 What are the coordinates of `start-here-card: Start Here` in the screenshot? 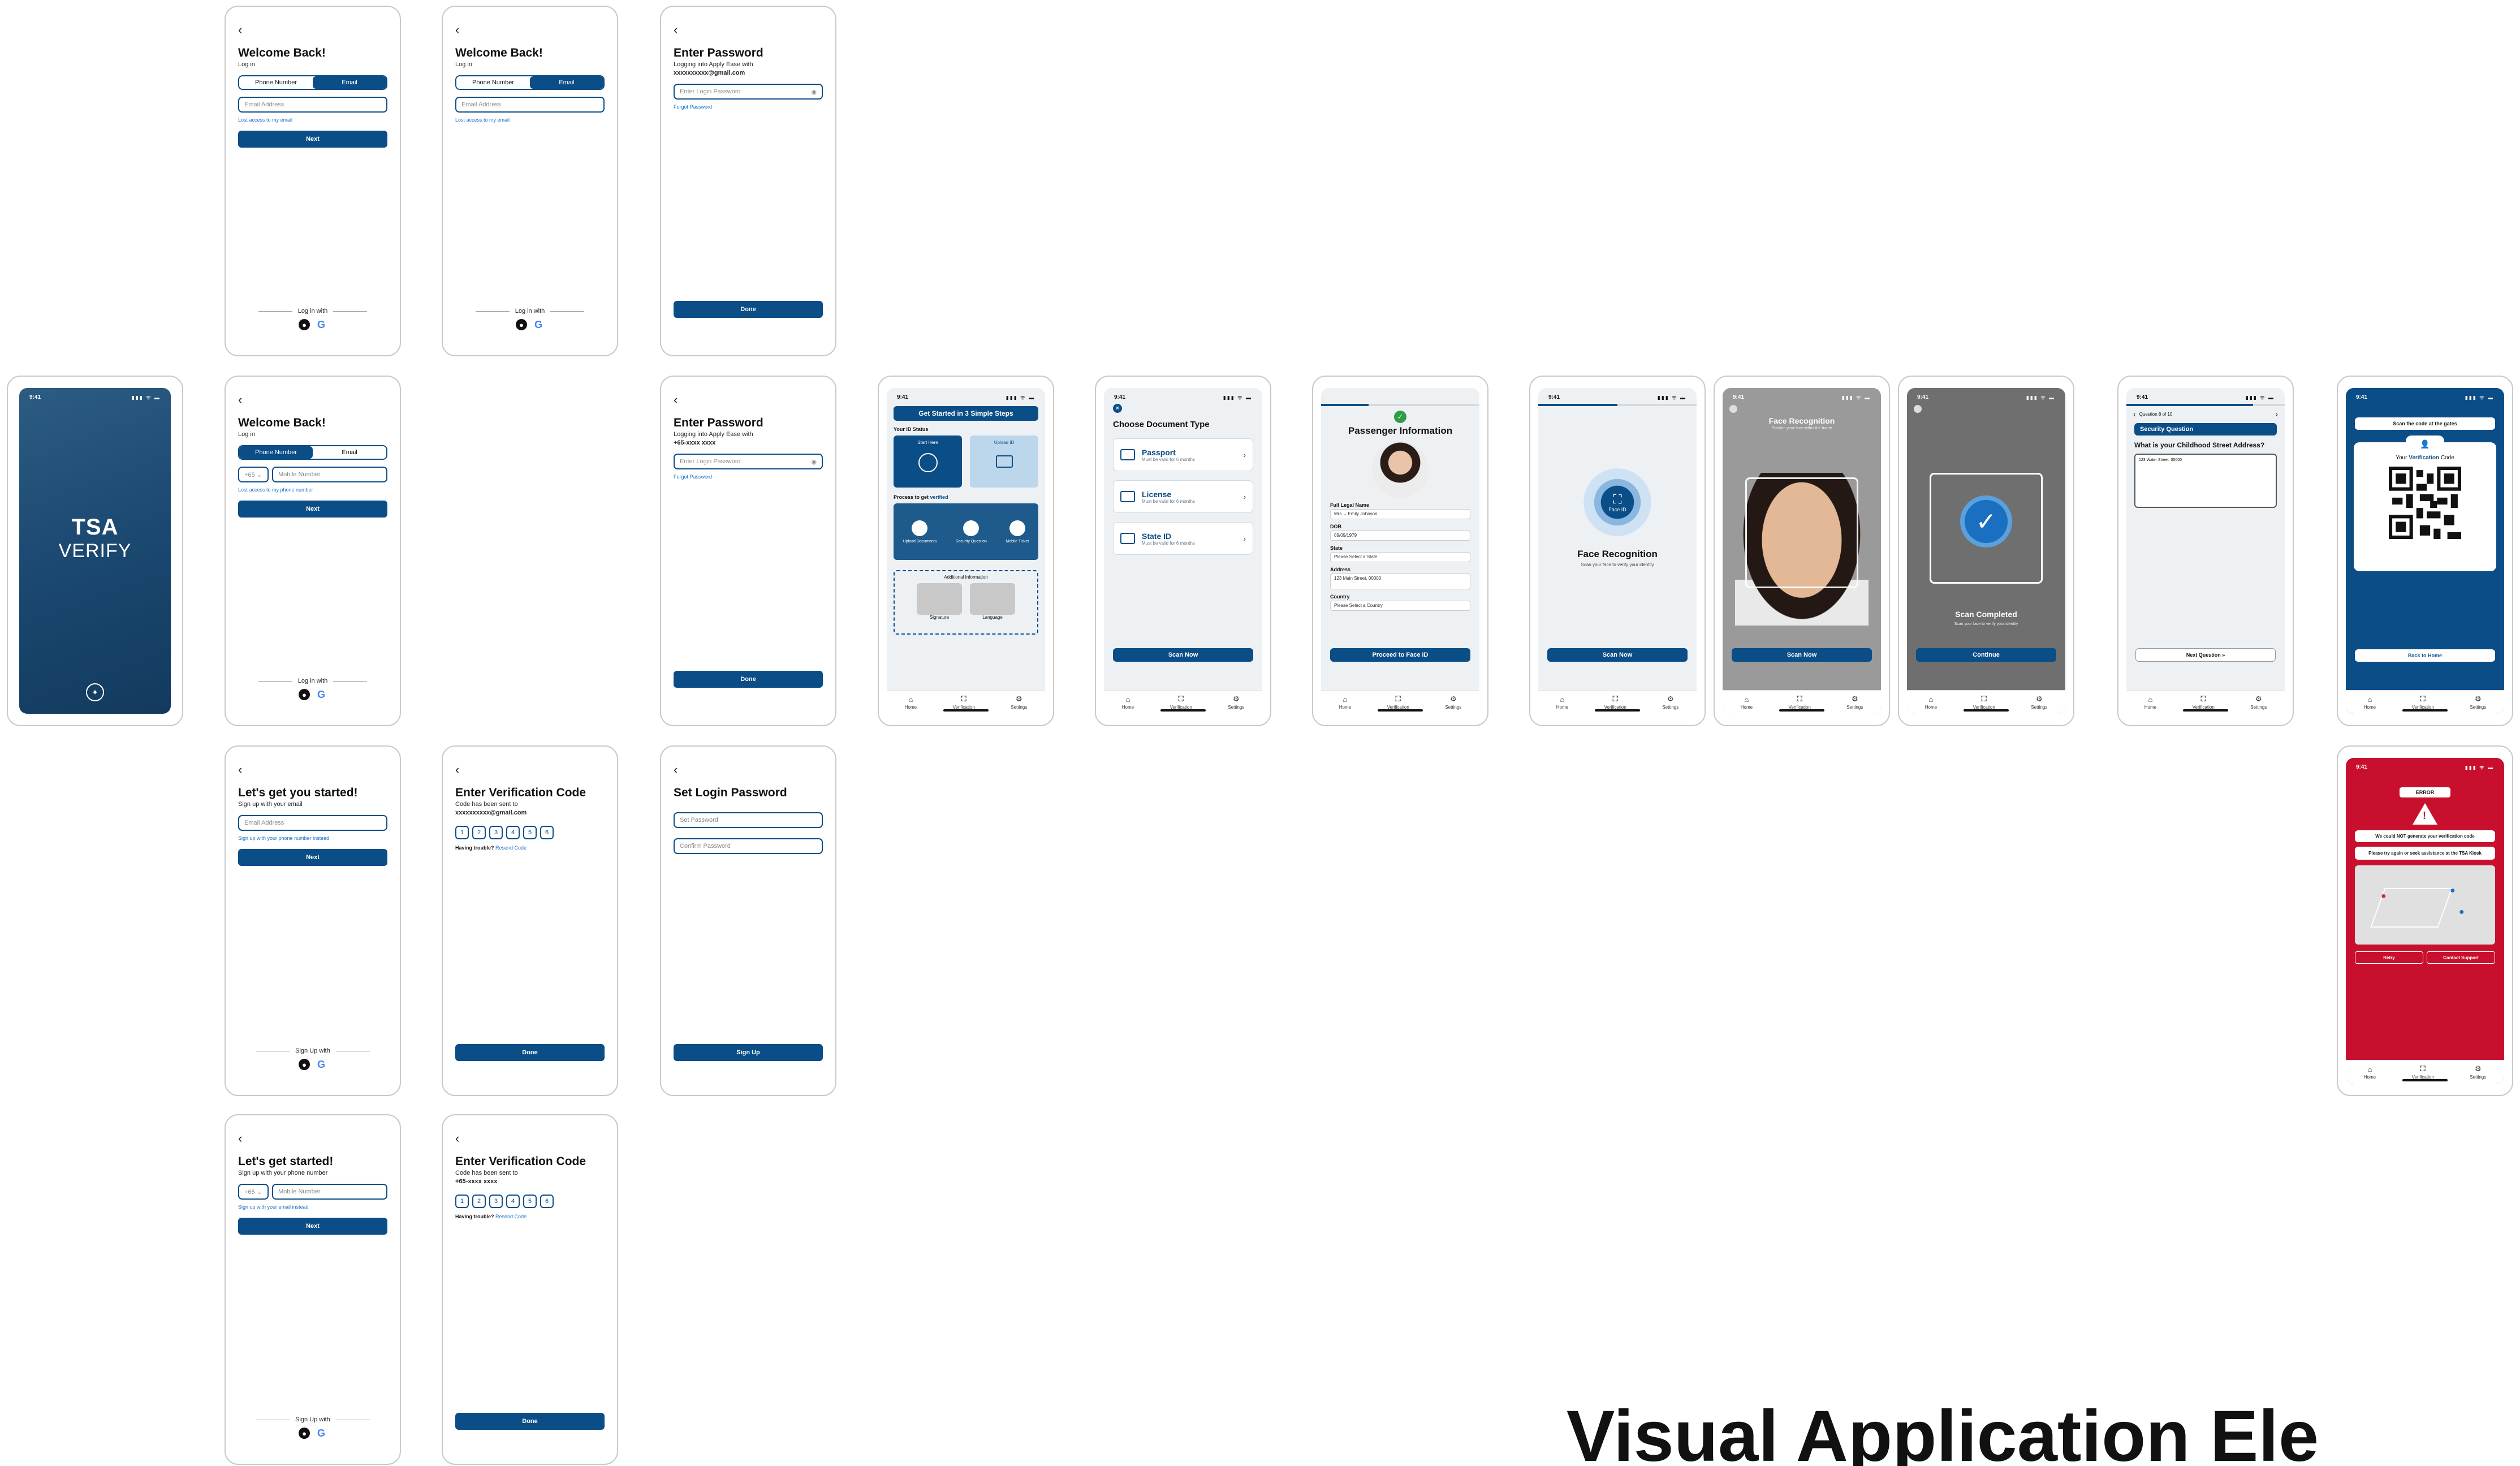 It's located at (928, 462).